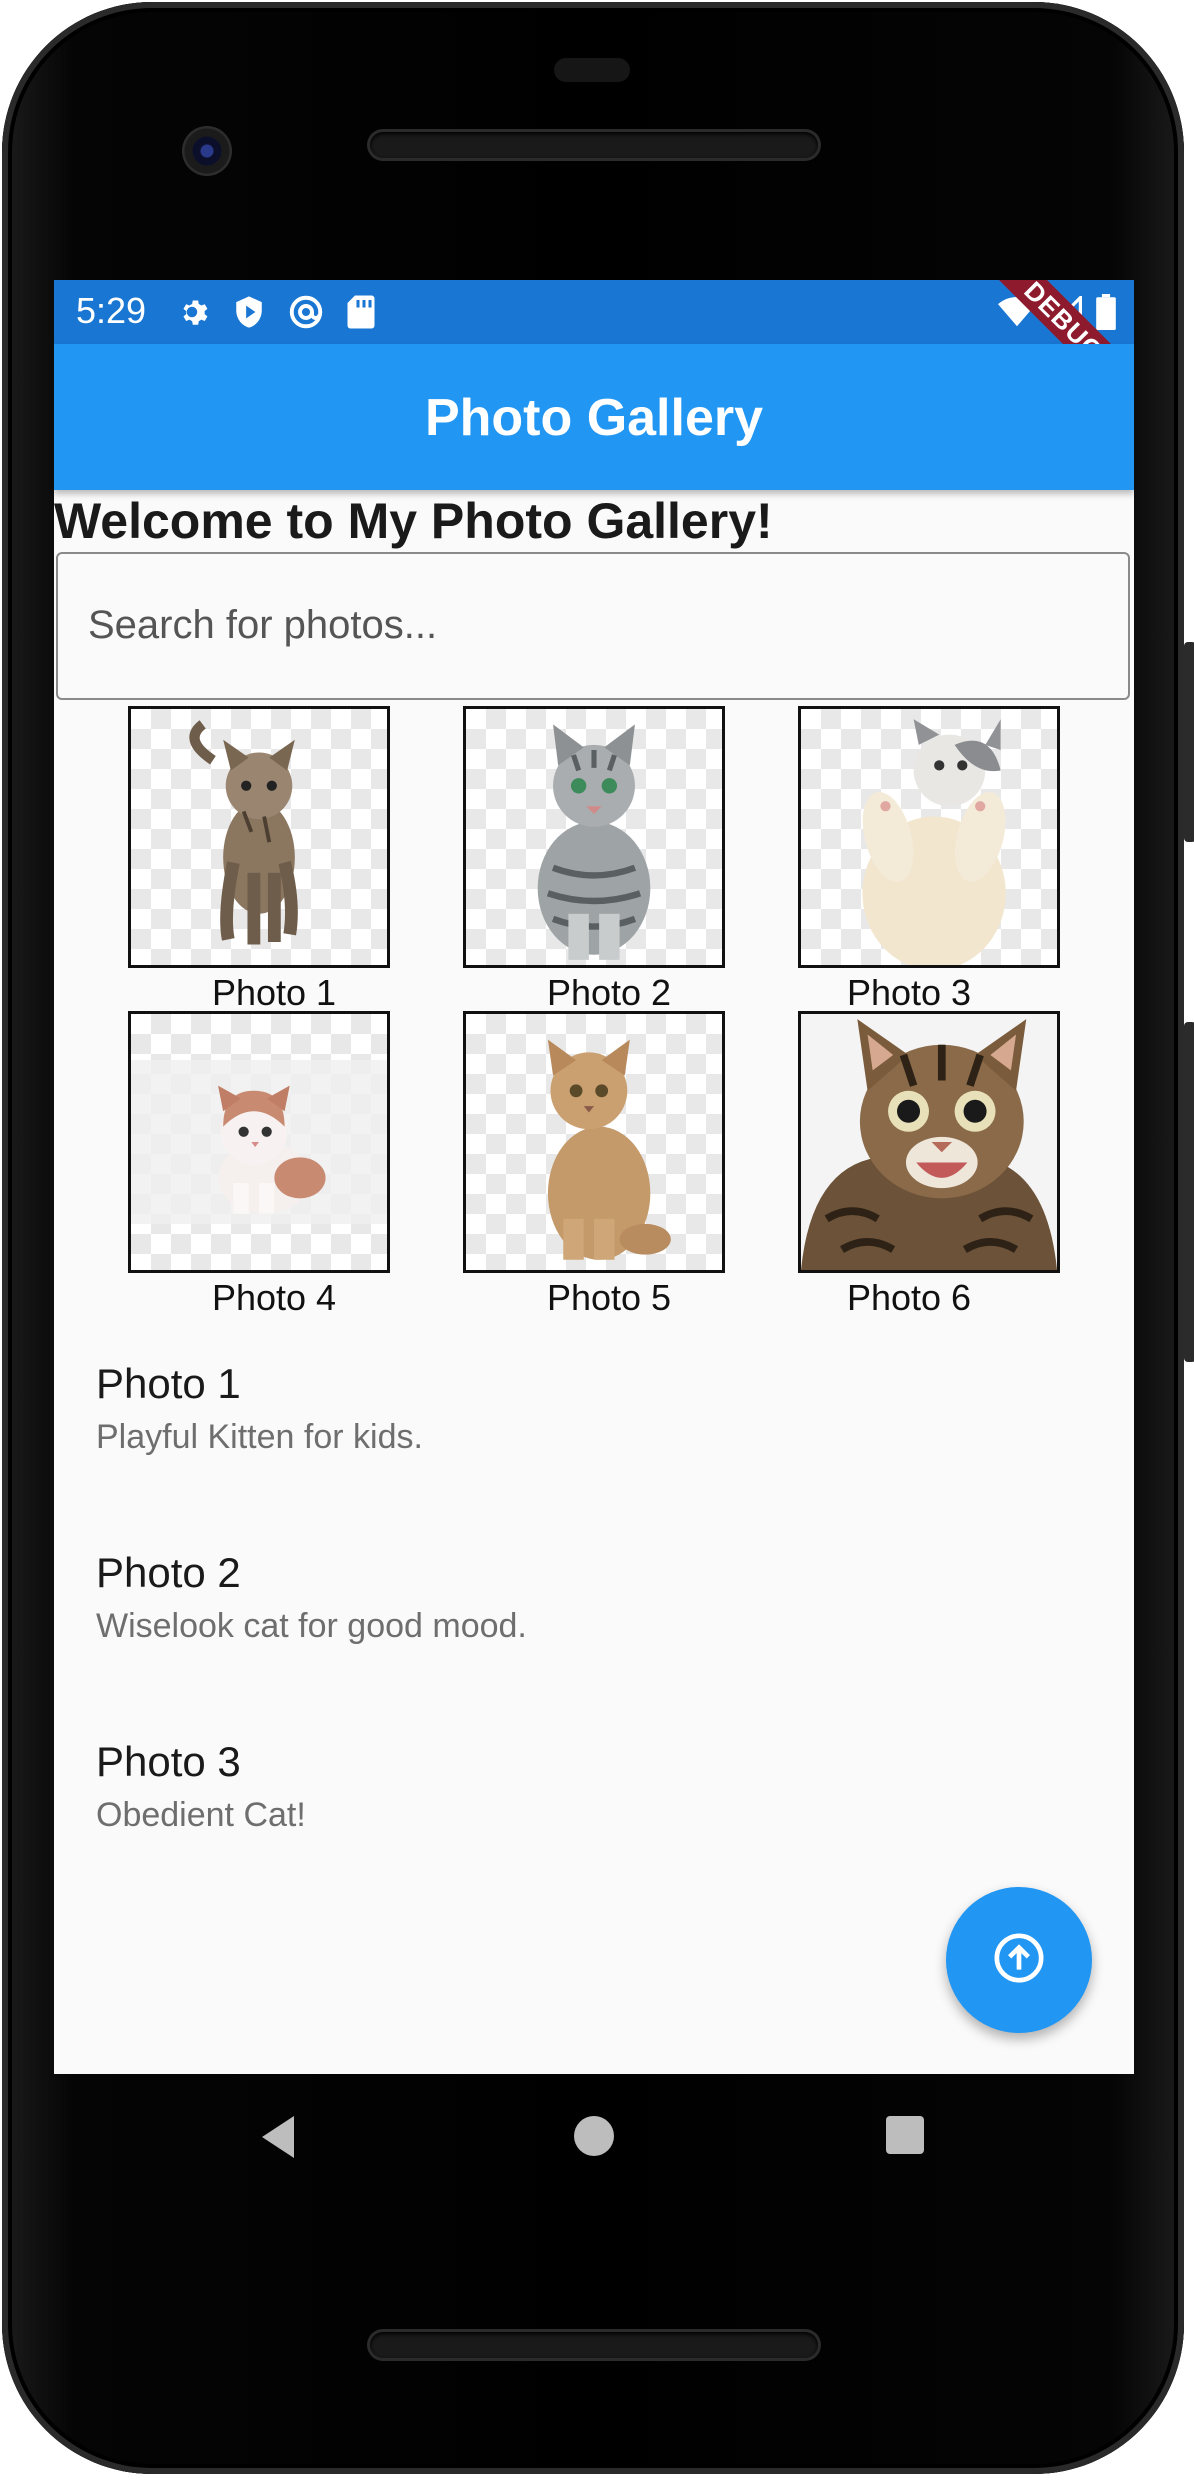 This screenshot has width=1194, height=2480. Describe the element at coordinates (909, 1297) in the screenshot. I see `gallery-caption: Photo 6` at that location.